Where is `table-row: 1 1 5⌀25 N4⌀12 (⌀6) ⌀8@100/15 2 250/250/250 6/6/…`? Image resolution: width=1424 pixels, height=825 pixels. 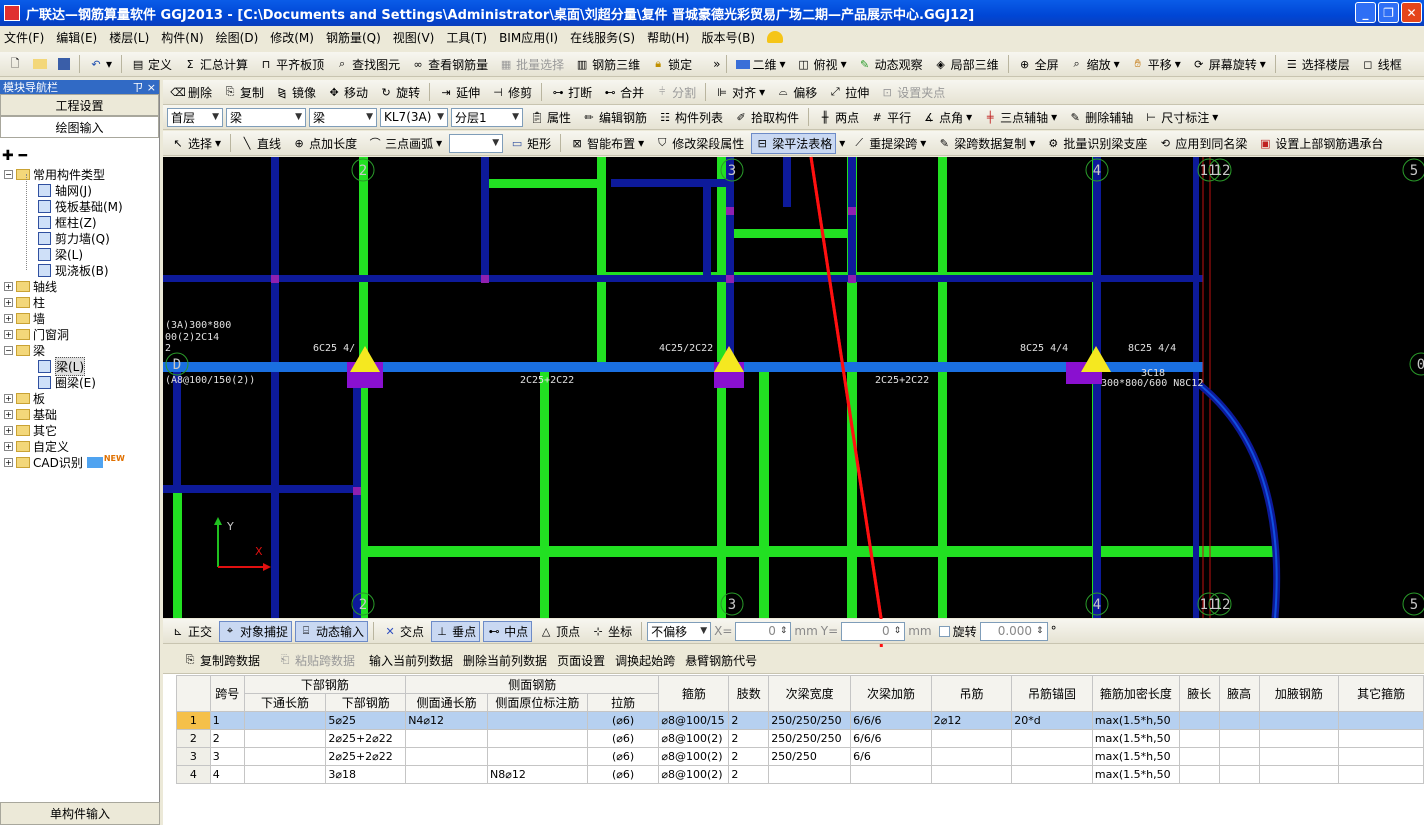
table-row: 1 1 5⌀25 N4⌀12 (⌀6) ⌀8@100/15 2 250/250/250 6/6/… is located at coordinates (800, 720).